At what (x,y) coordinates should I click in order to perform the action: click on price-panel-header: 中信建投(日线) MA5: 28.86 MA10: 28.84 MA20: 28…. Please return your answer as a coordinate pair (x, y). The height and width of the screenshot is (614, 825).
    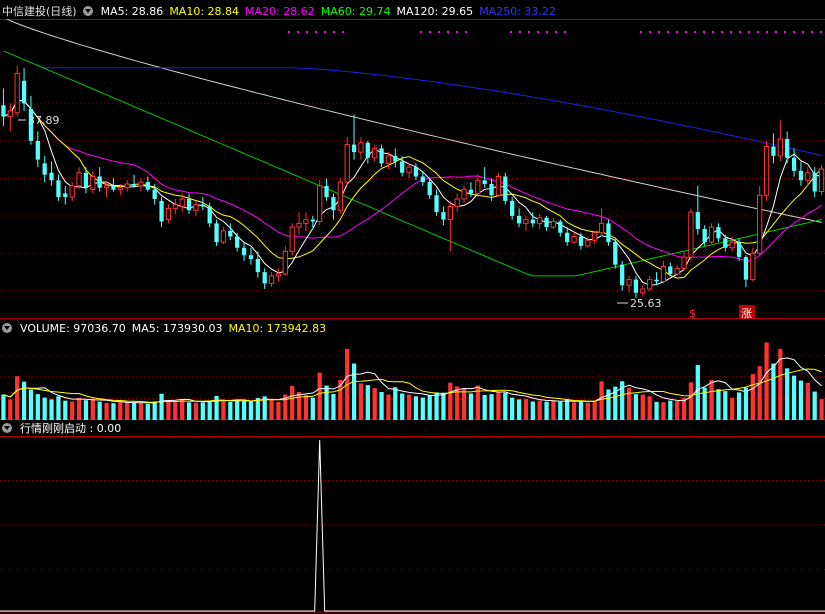
    Looking at the image, I should click on (278, 11).